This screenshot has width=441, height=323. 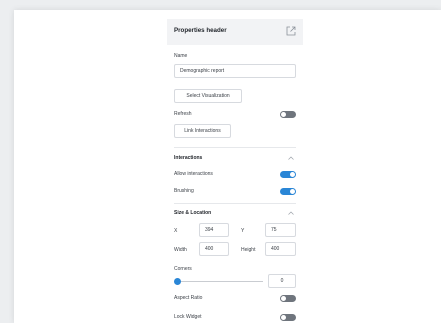 I want to click on allow-interactions-toggle, so click(x=288, y=174).